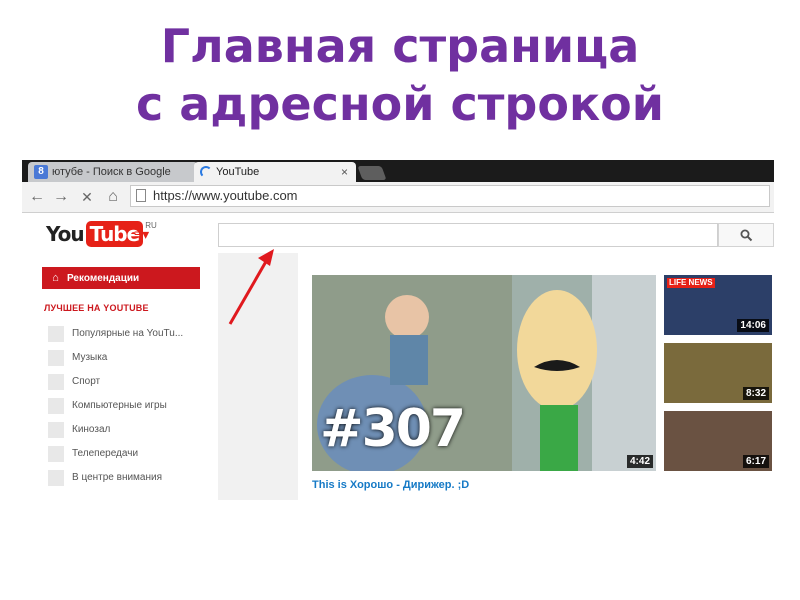 The width and height of the screenshot is (800, 600). I want to click on slide-title-line-2: с адресной строкой, so click(399, 104).